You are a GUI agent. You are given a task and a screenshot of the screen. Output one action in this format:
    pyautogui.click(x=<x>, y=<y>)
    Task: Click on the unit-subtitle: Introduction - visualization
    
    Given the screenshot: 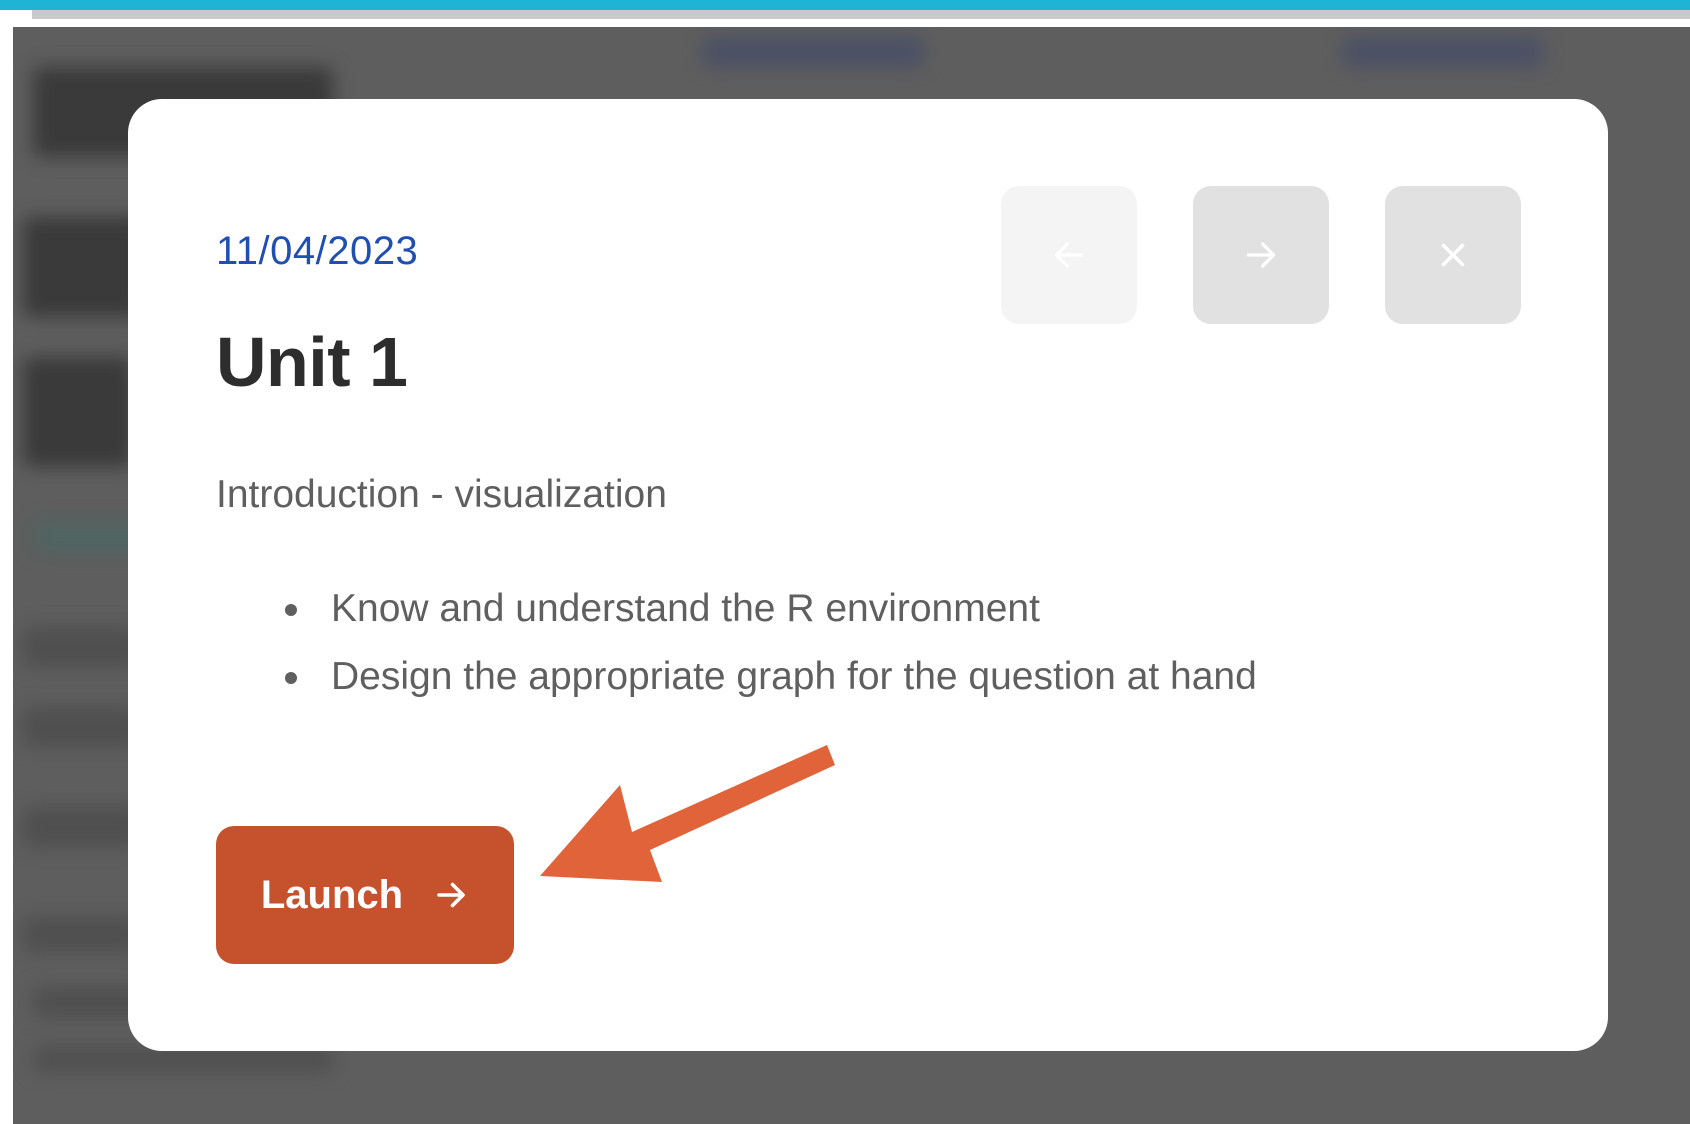 What is the action you would take?
    pyautogui.click(x=441, y=494)
    